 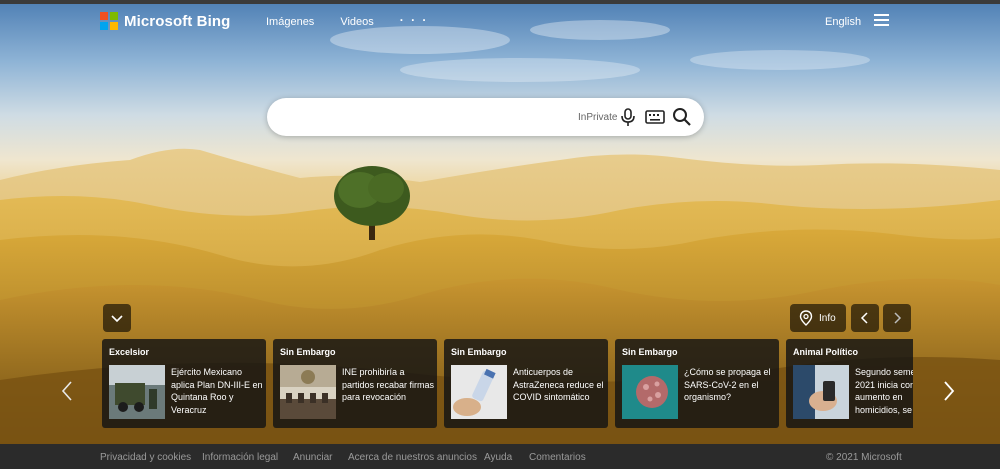 I want to click on footer-link-advertise: Anunciar, so click(x=312, y=457).